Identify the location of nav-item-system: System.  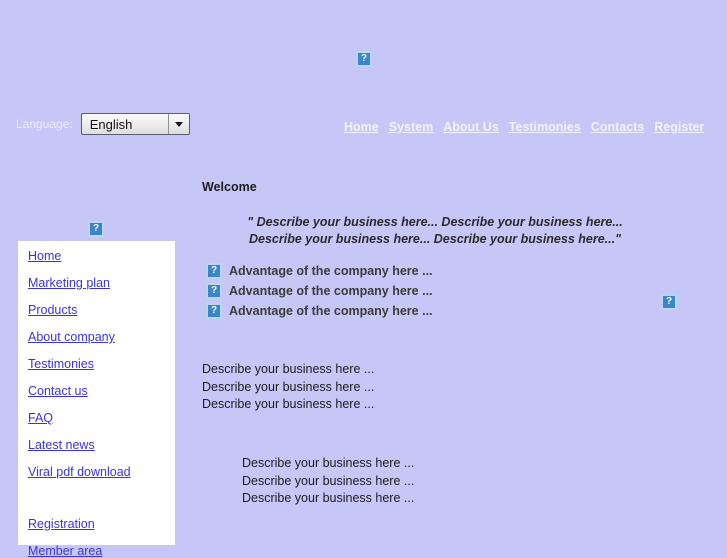
(411, 127).